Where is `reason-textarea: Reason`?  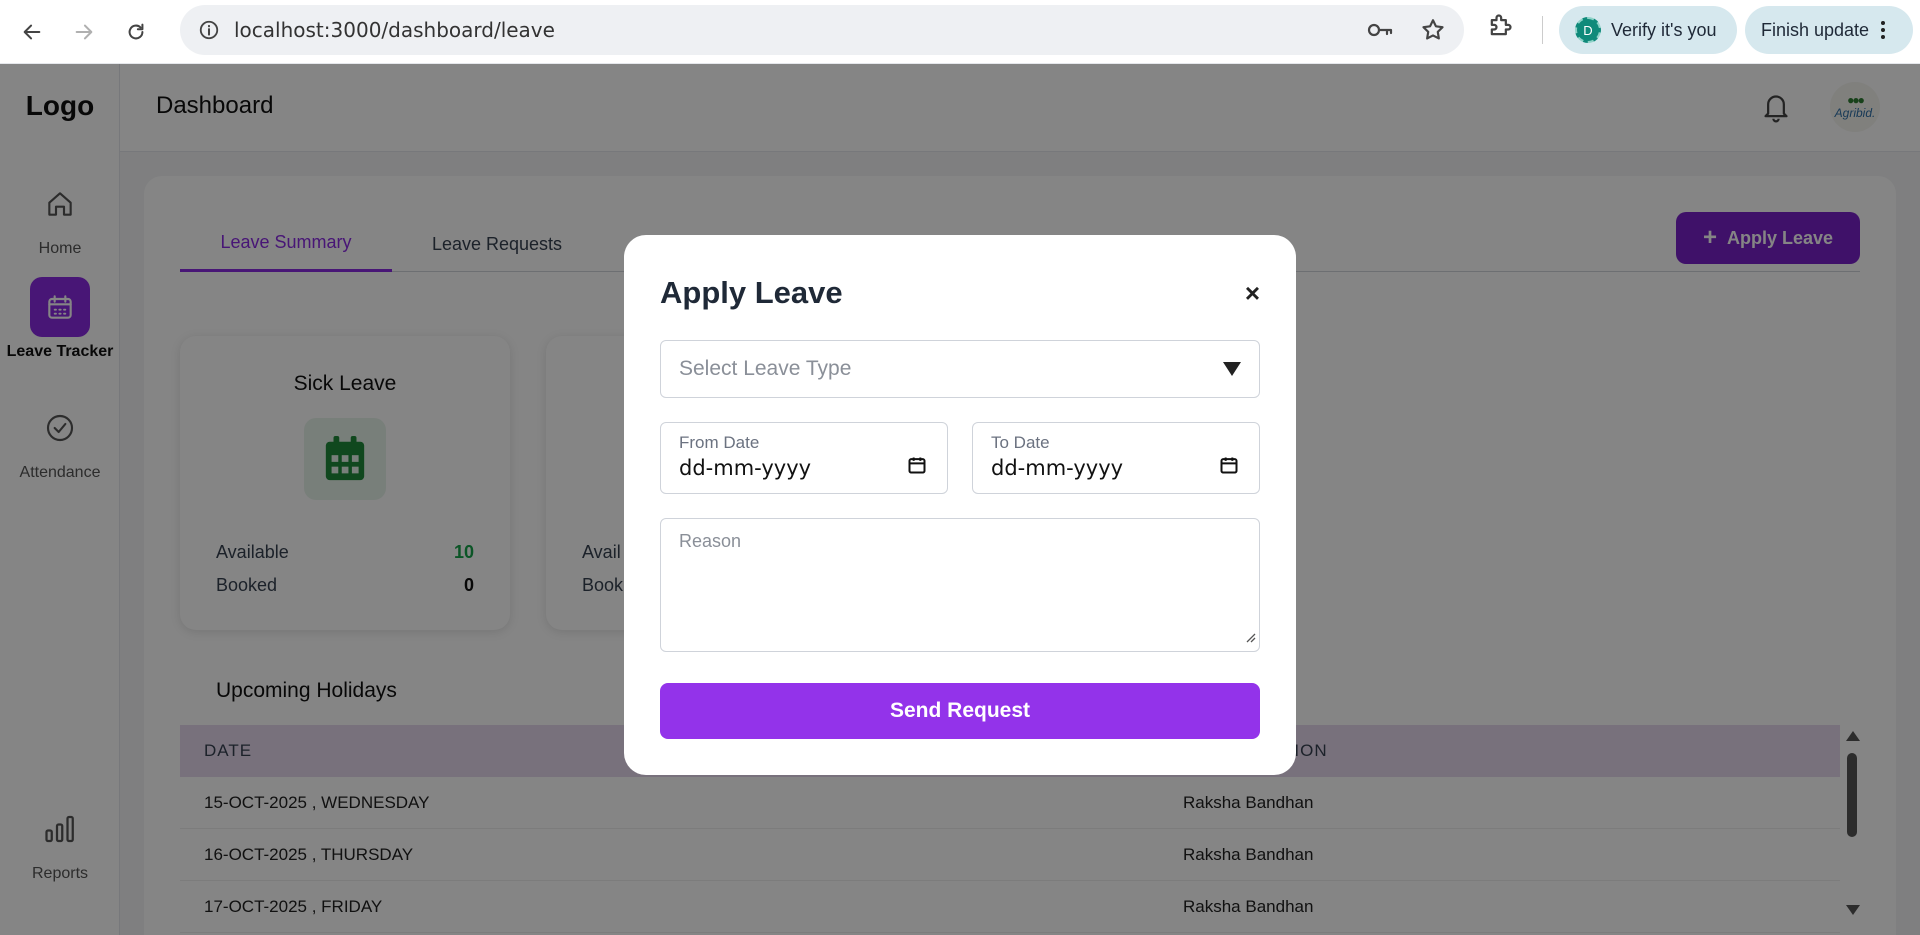 reason-textarea: Reason is located at coordinates (960, 585).